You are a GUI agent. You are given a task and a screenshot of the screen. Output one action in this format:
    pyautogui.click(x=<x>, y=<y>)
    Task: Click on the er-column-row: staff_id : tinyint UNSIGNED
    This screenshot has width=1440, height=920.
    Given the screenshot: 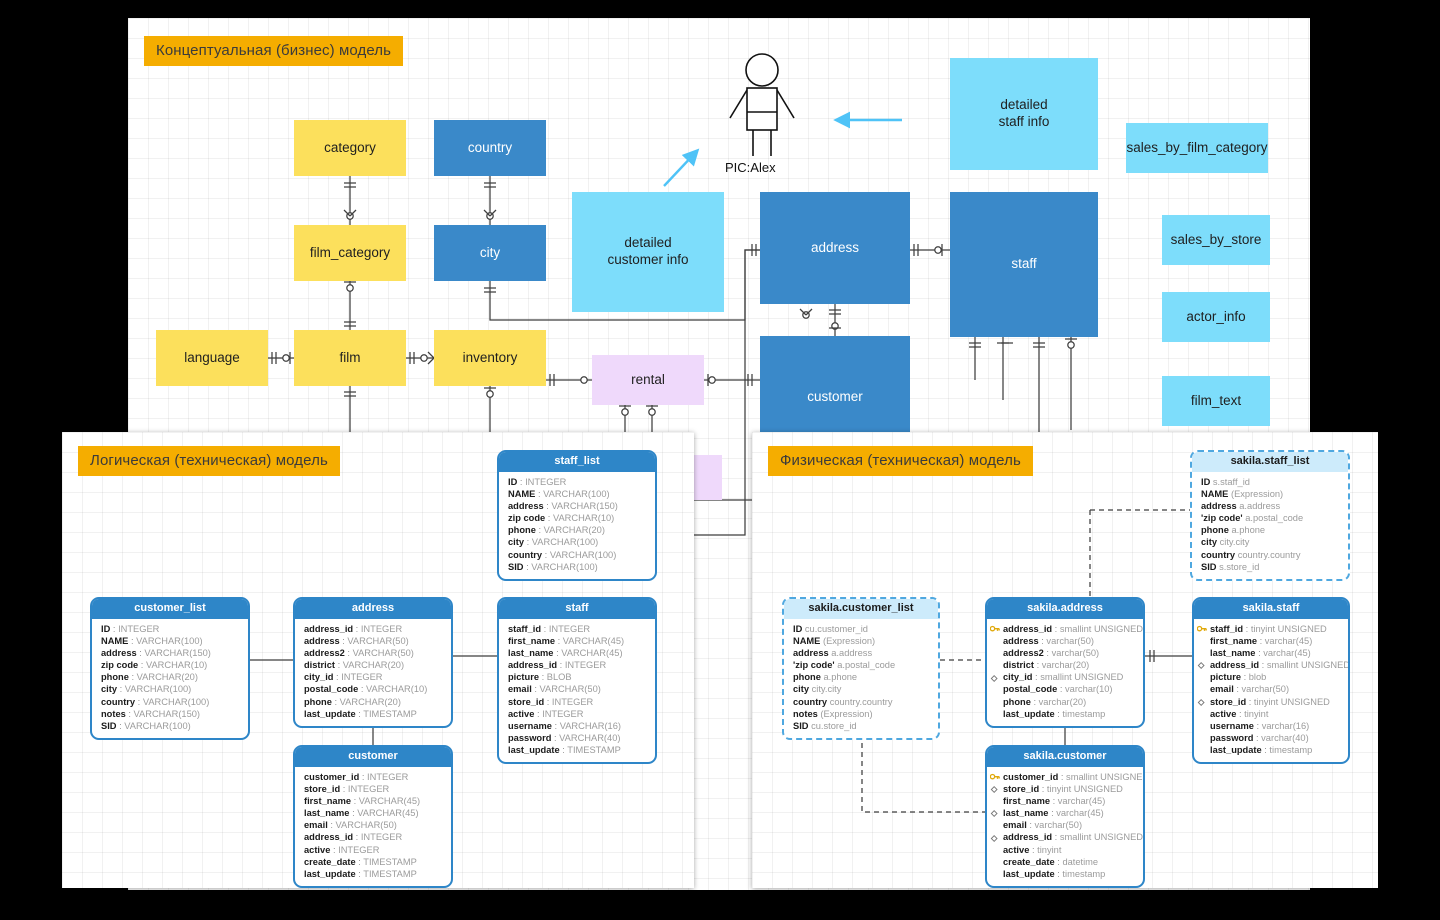 What is the action you would take?
    pyautogui.click(x=1268, y=629)
    